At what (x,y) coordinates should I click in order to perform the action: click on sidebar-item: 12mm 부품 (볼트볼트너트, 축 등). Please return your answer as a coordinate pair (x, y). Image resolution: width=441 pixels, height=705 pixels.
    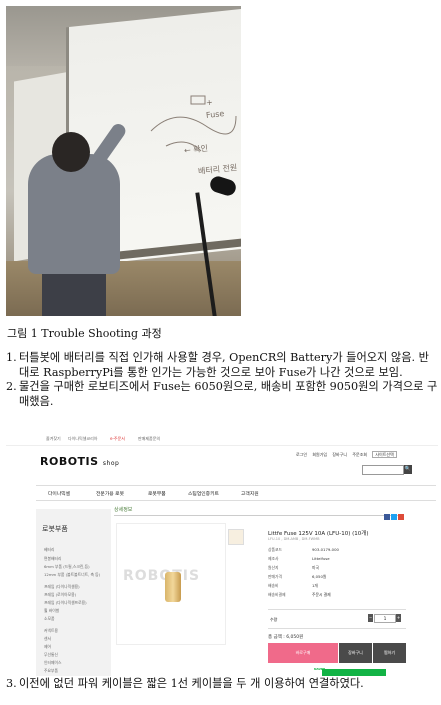
    Looking at the image, I should click on (72, 575).